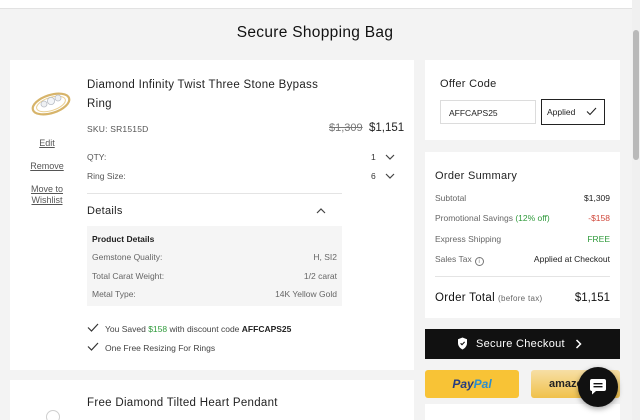  Describe the element at coordinates (47, 195) in the screenshot. I see `move-to-wishlist-link: Move to Wishlist` at that location.